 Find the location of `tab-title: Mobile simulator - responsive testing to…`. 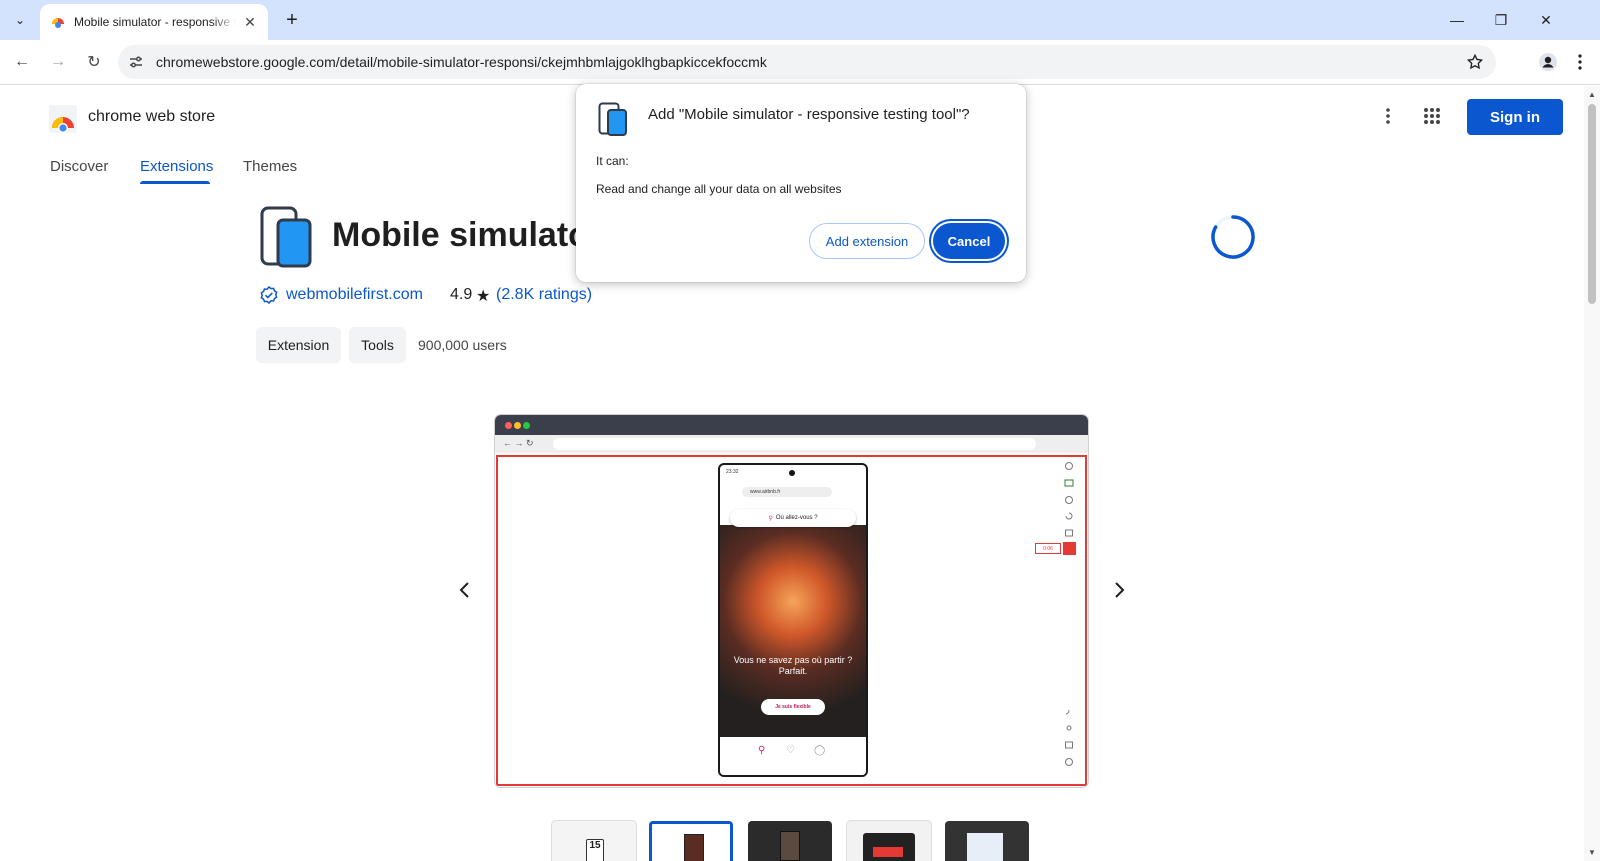

tab-title: Mobile simulator - responsive testing to… is located at coordinates (155, 22).